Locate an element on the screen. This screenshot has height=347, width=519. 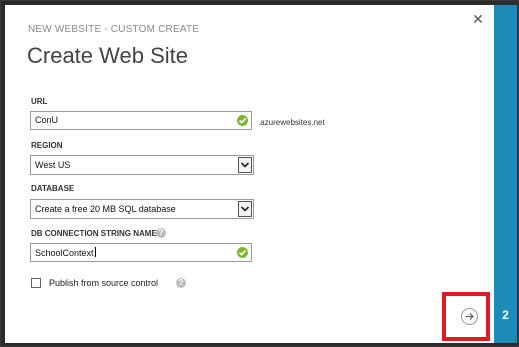
dialog-subtitle: NEW WEBSITE - CUSTOM CREATE is located at coordinates (114, 29).